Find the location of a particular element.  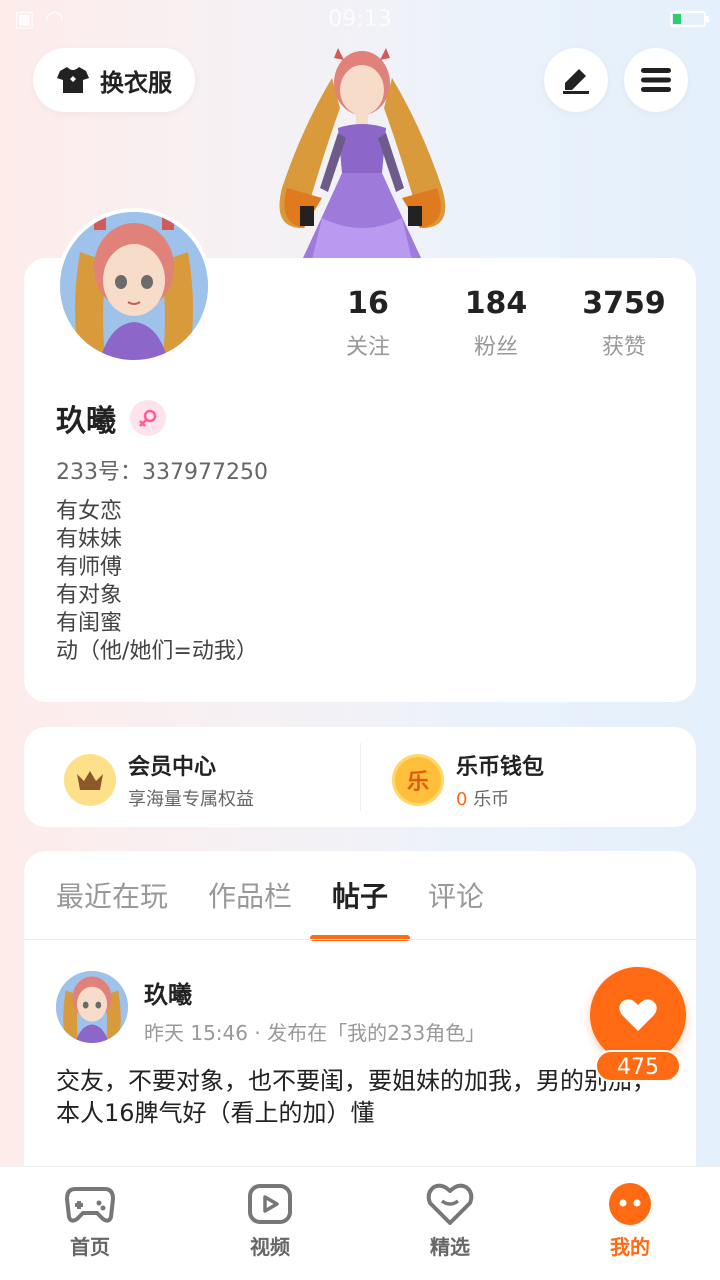

wifi-icon: ◠ is located at coordinates (54, 19).